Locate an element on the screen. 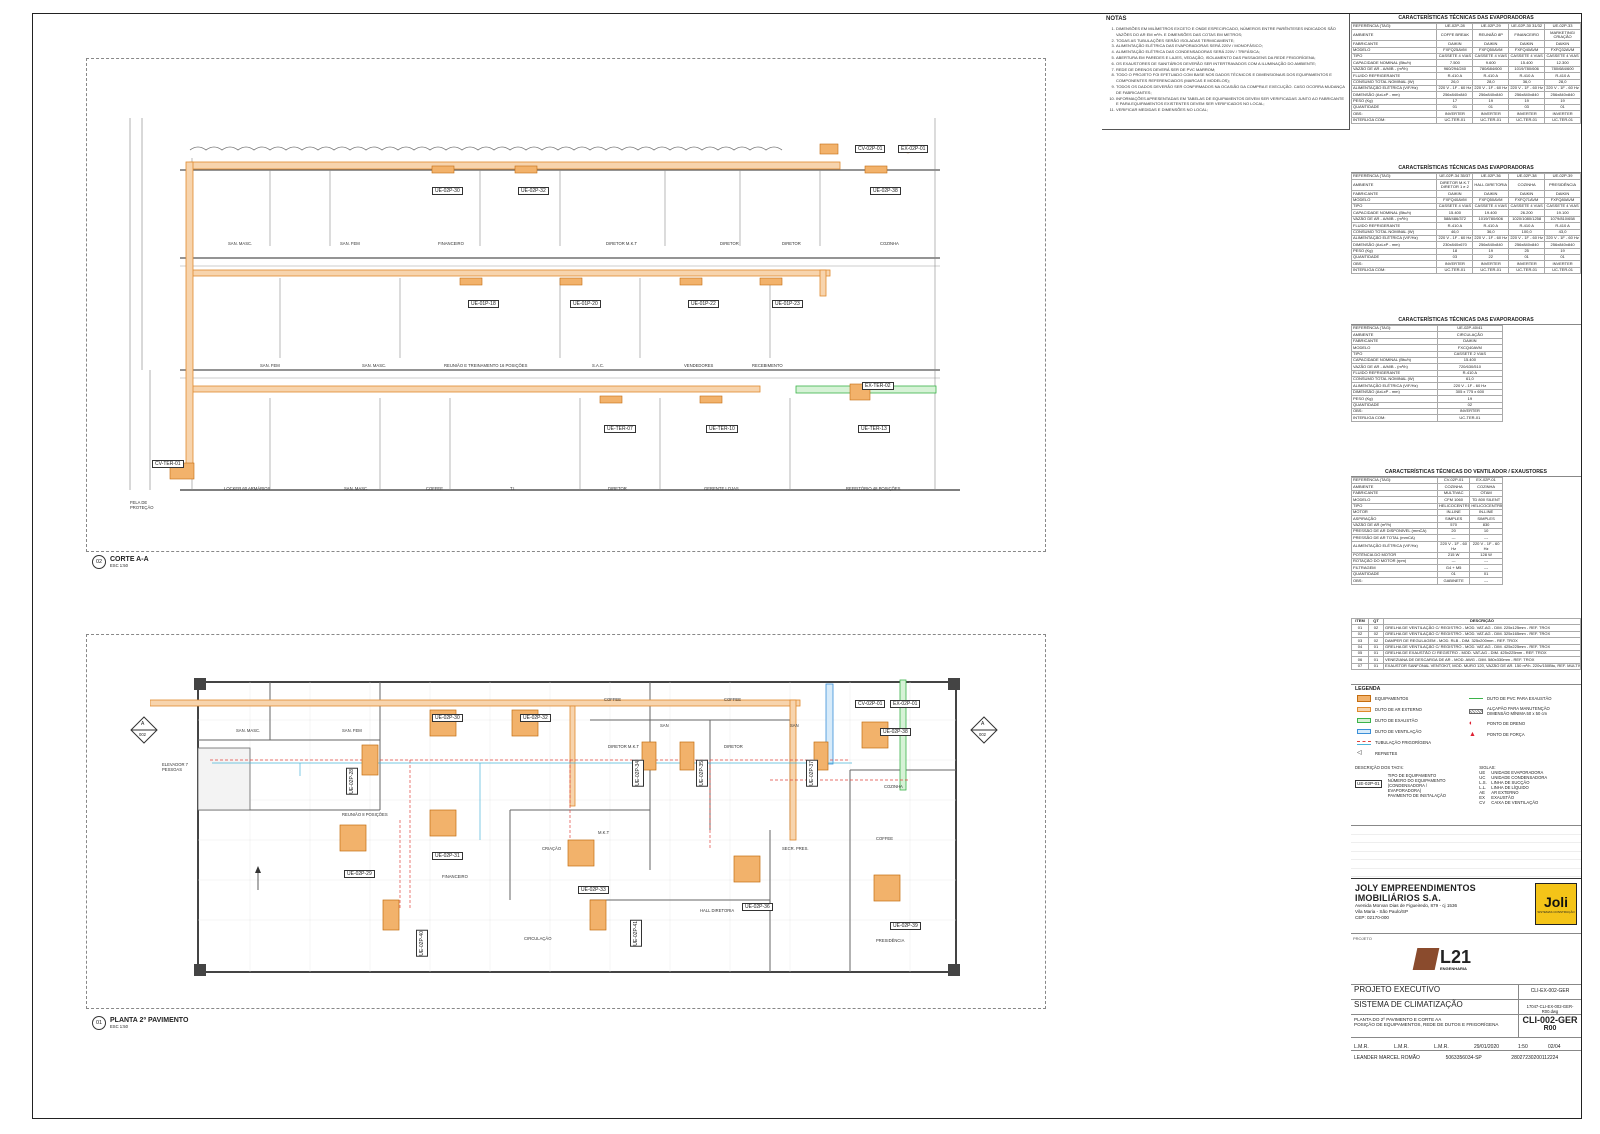 The width and height of the screenshot is (1600, 1134). item-cell: 01 is located at coordinates (1376, 666).